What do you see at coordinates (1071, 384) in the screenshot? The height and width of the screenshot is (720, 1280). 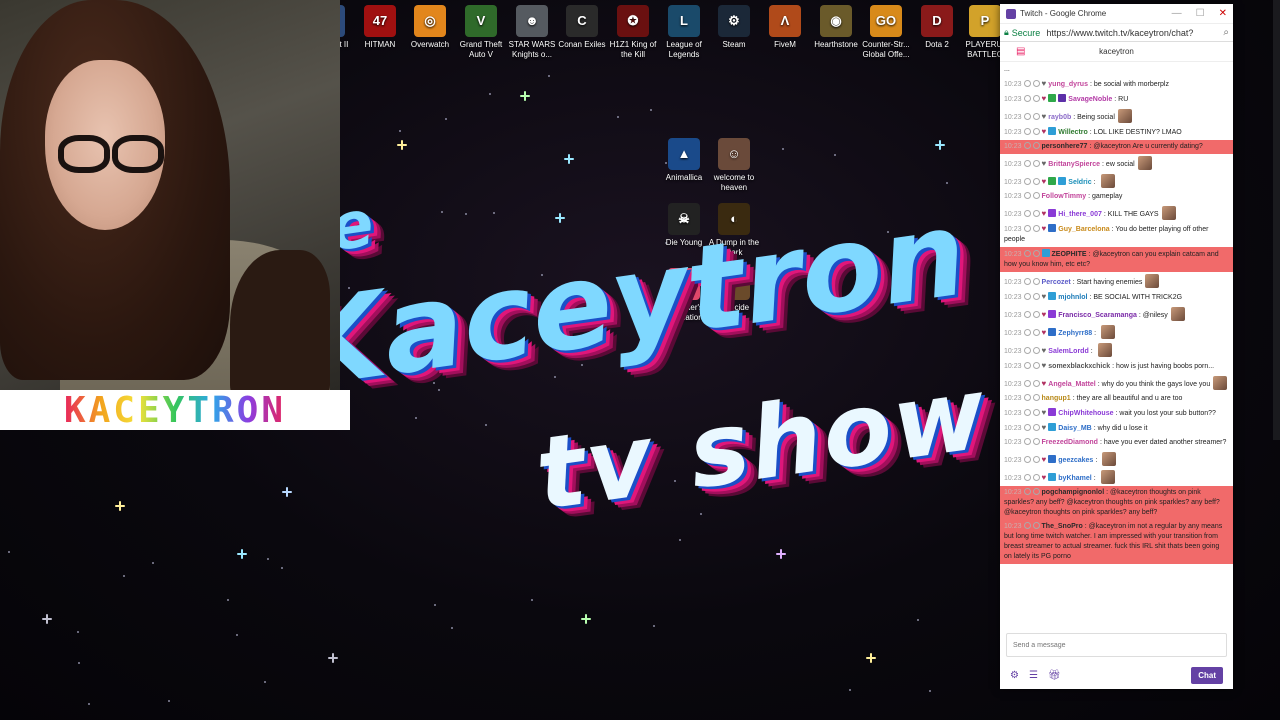 I see `chat-username: Angela_Mattel` at bounding box center [1071, 384].